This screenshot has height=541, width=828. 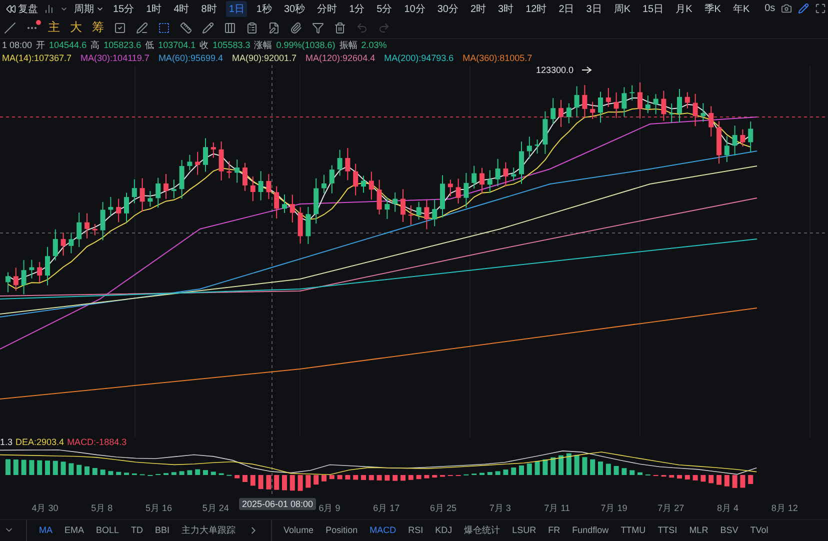 I want to click on filter-icon, so click(x=318, y=28).